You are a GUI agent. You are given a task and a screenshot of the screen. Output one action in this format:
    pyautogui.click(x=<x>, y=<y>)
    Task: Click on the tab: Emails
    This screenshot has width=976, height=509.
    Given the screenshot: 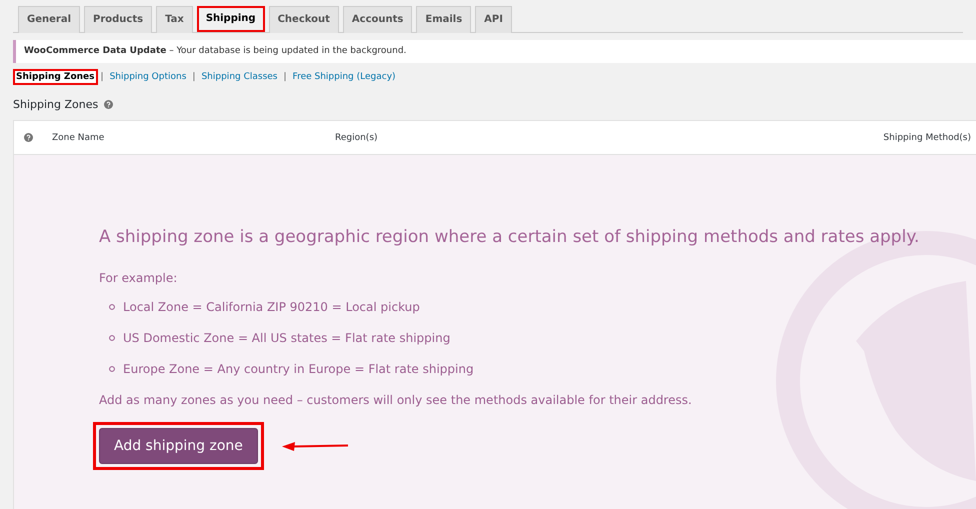 What is the action you would take?
    pyautogui.click(x=444, y=19)
    